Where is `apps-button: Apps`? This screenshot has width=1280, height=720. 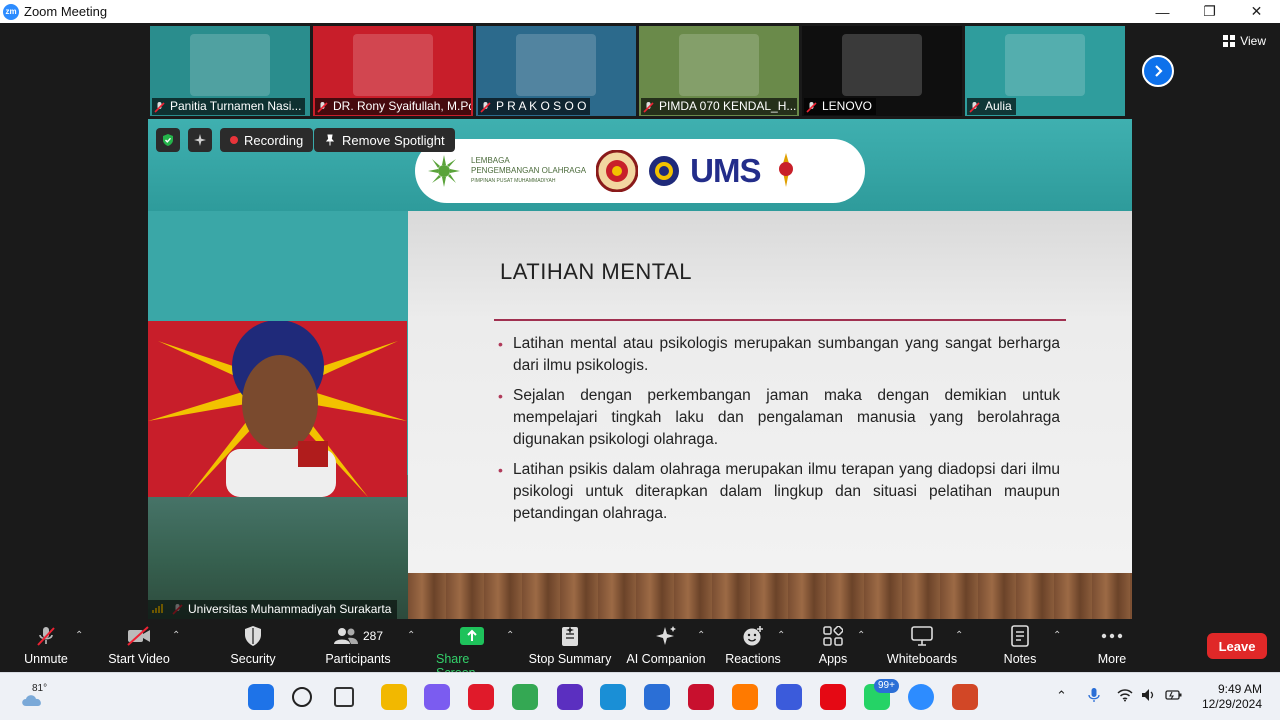
apps-button: Apps is located at coordinates (833, 645).